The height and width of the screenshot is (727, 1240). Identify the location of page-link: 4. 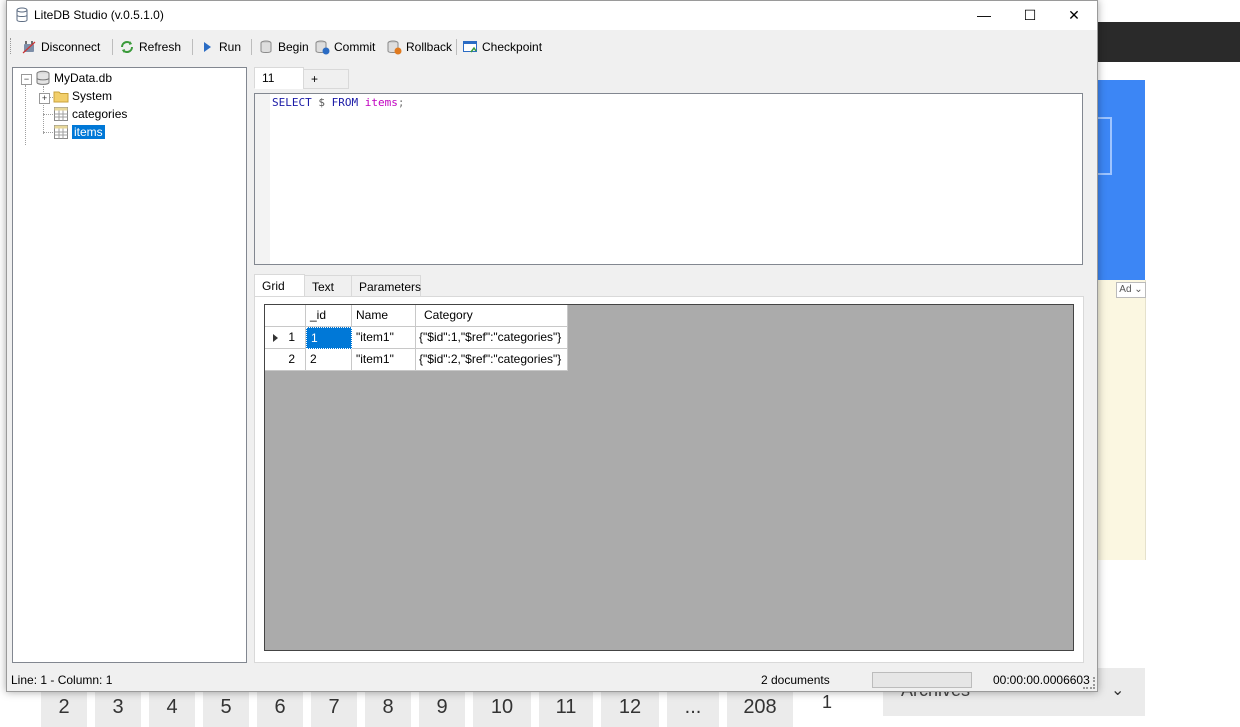
(172, 708).